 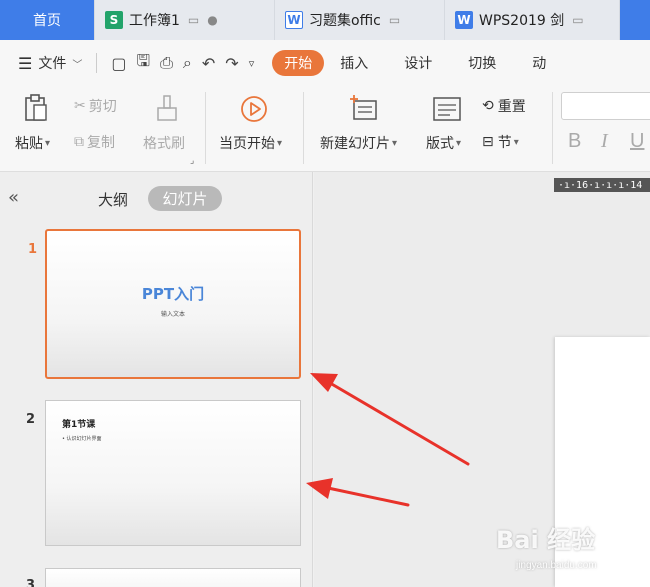 What do you see at coordinates (172, 314) in the screenshot?
I see `slide-subtitle: 输入文本` at bounding box center [172, 314].